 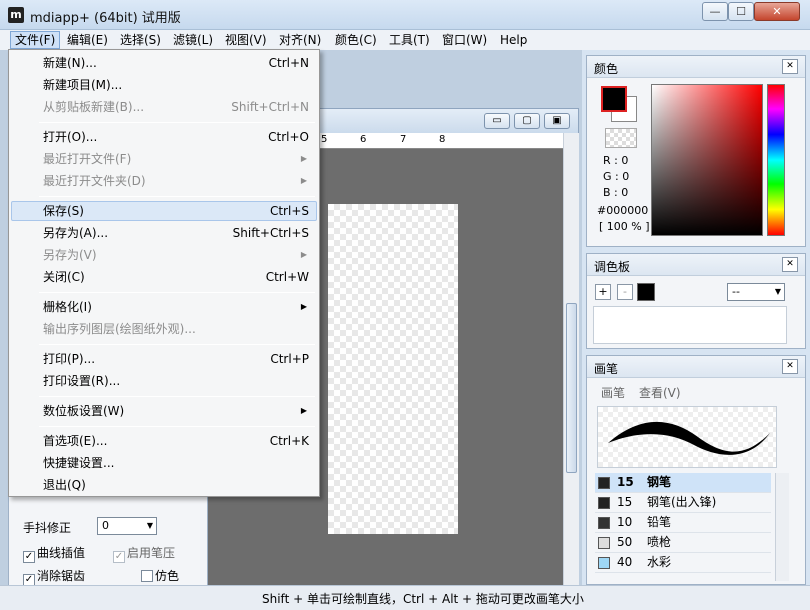 What do you see at coordinates (689, 438) in the screenshot?
I see `brush-stroke-preview` at bounding box center [689, 438].